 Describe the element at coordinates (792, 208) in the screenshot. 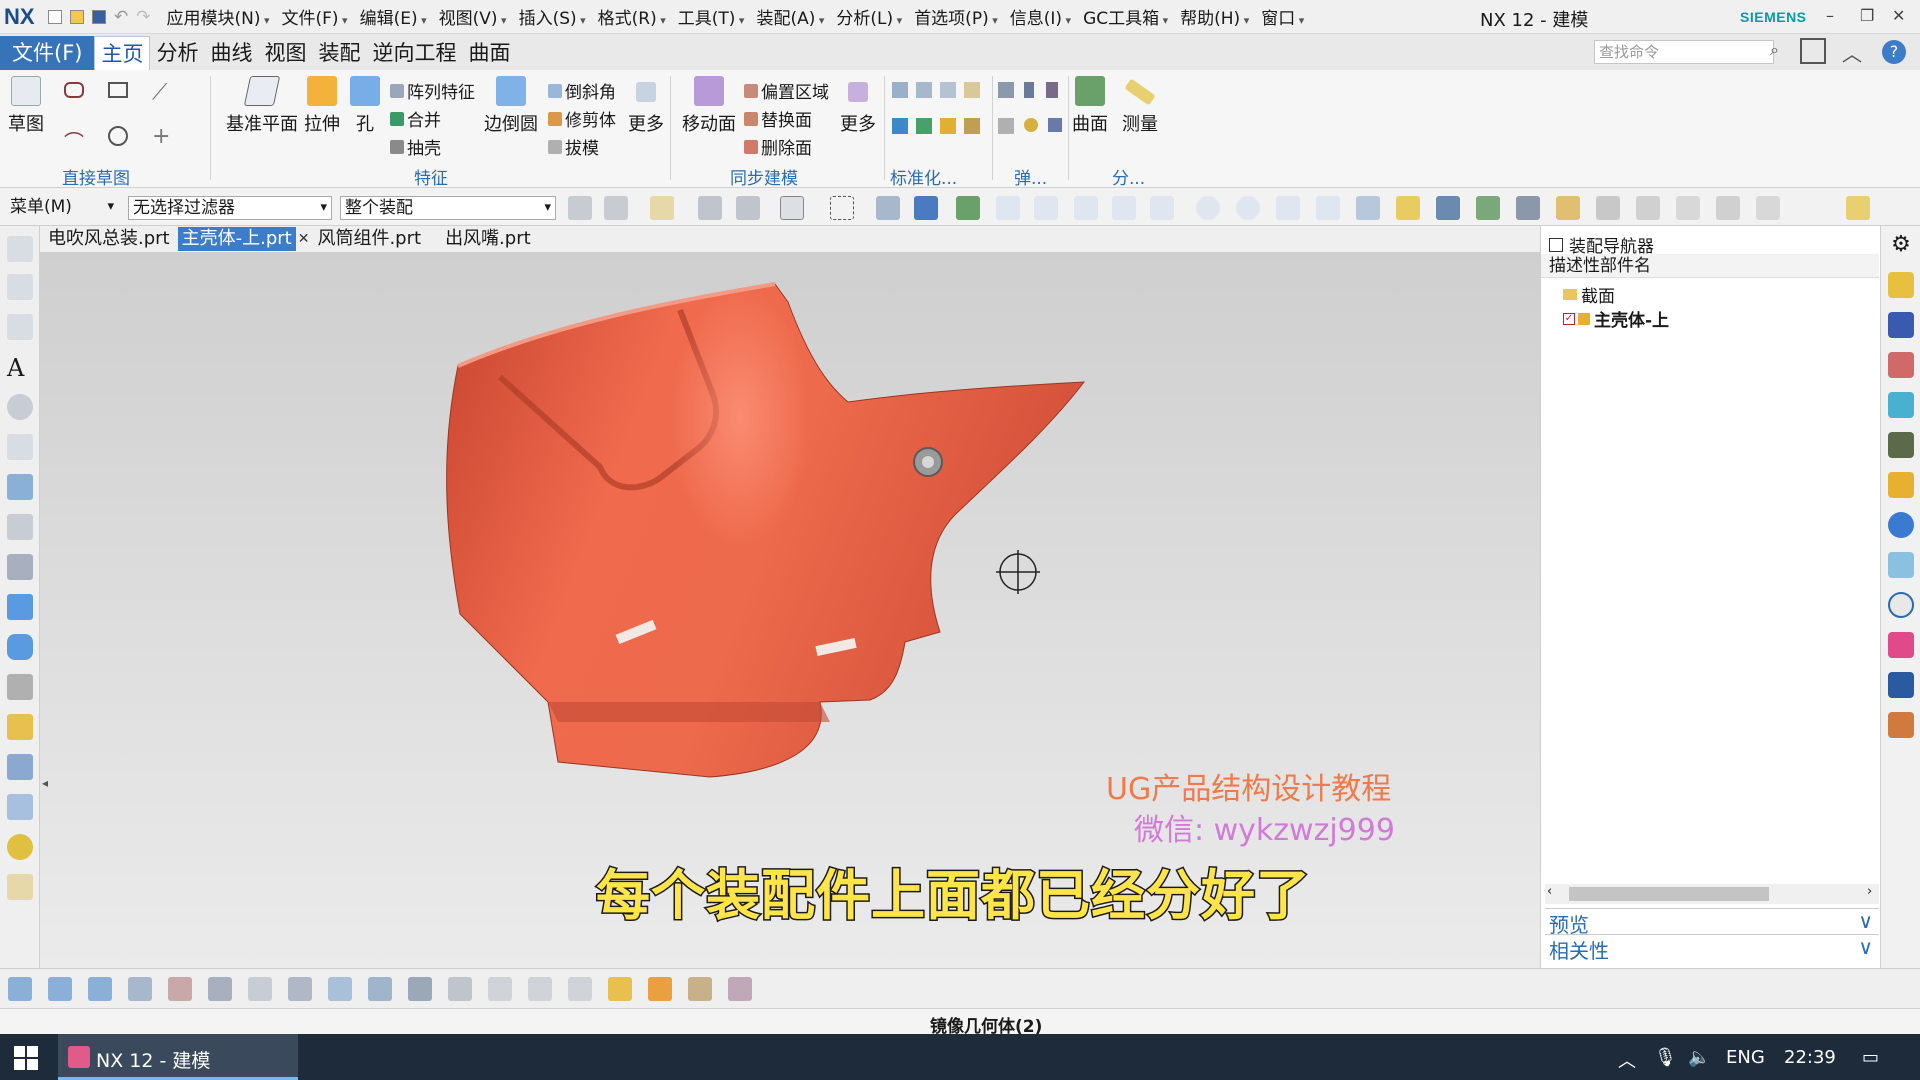

I see `box-select-icon` at that location.